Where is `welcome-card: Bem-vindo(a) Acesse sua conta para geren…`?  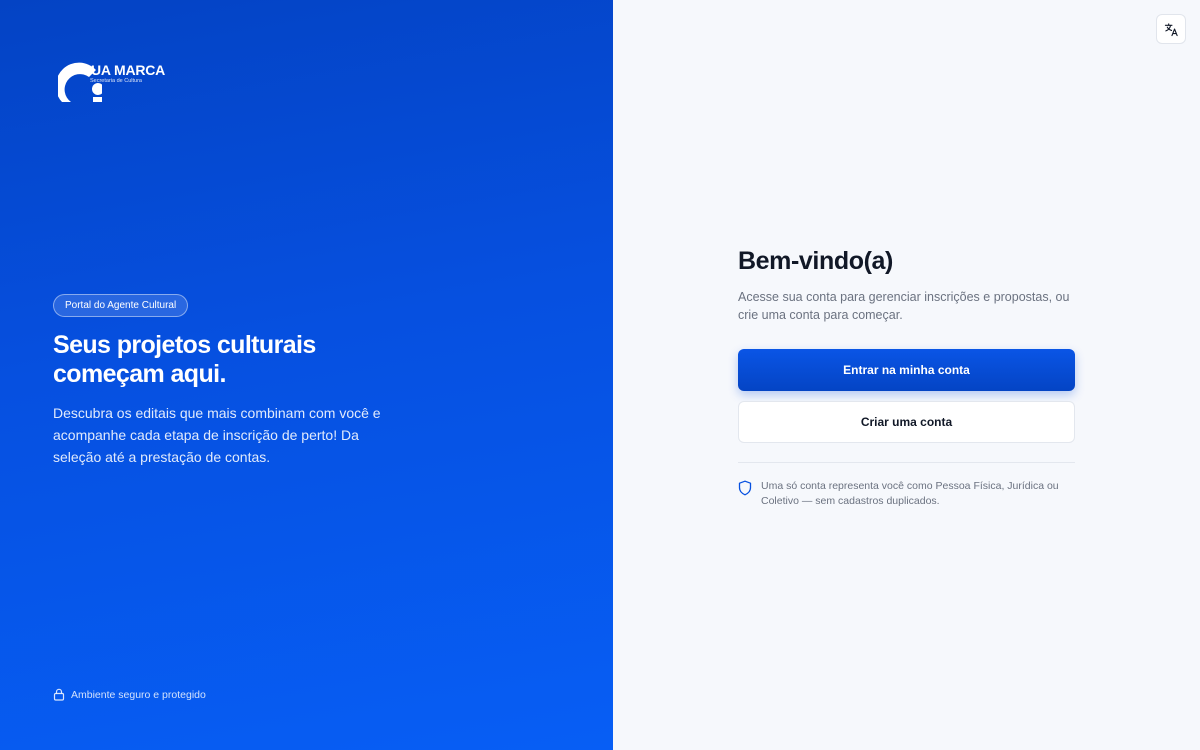 welcome-card: Bem-vindo(a) Acesse sua conta para geren… is located at coordinates (906, 377).